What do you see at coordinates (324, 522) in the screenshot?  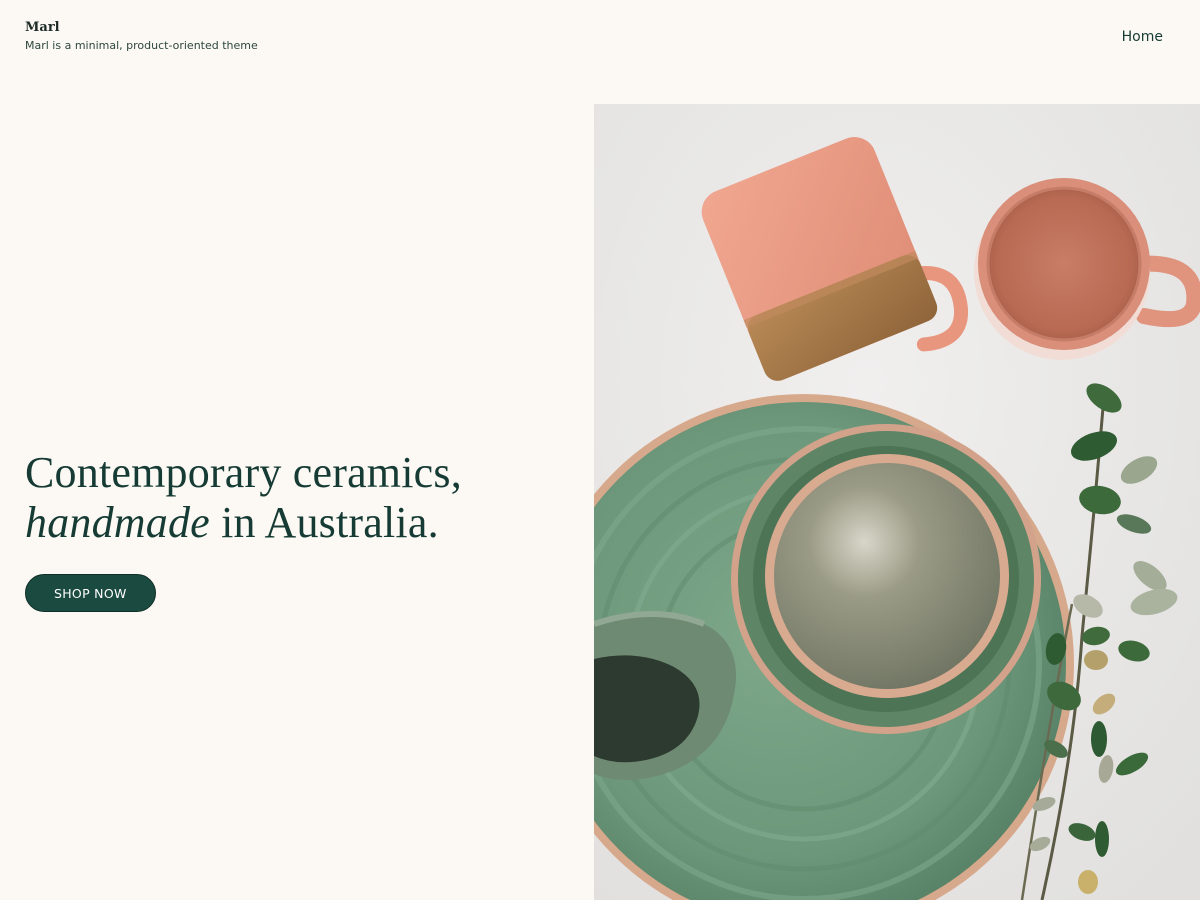 I see `hero-heading-line-2-rest: in Australia.` at bounding box center [324, 522].